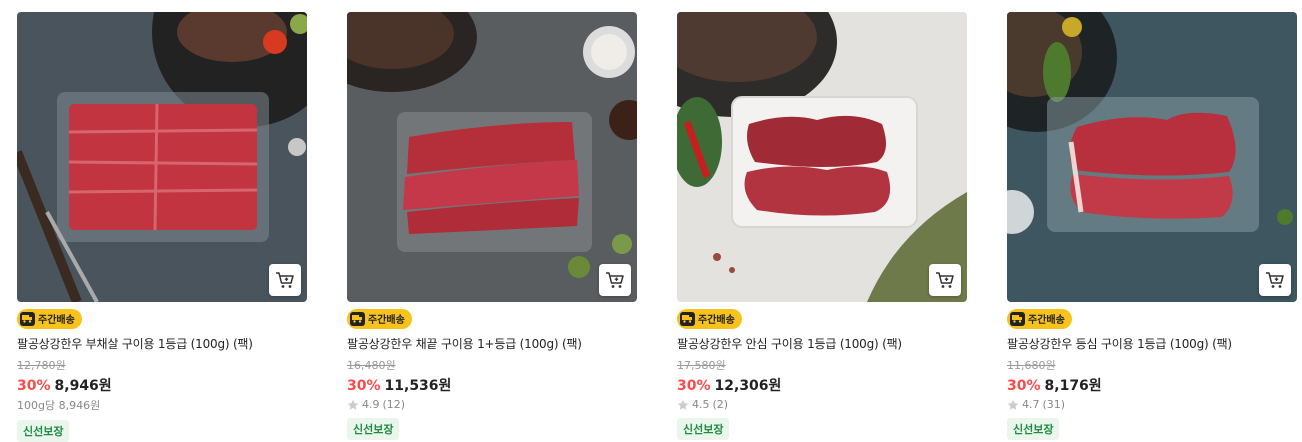 This screenshot has width=1302, height=442. I want to click on price-row: 30% 8,946원, so click(162, 385).